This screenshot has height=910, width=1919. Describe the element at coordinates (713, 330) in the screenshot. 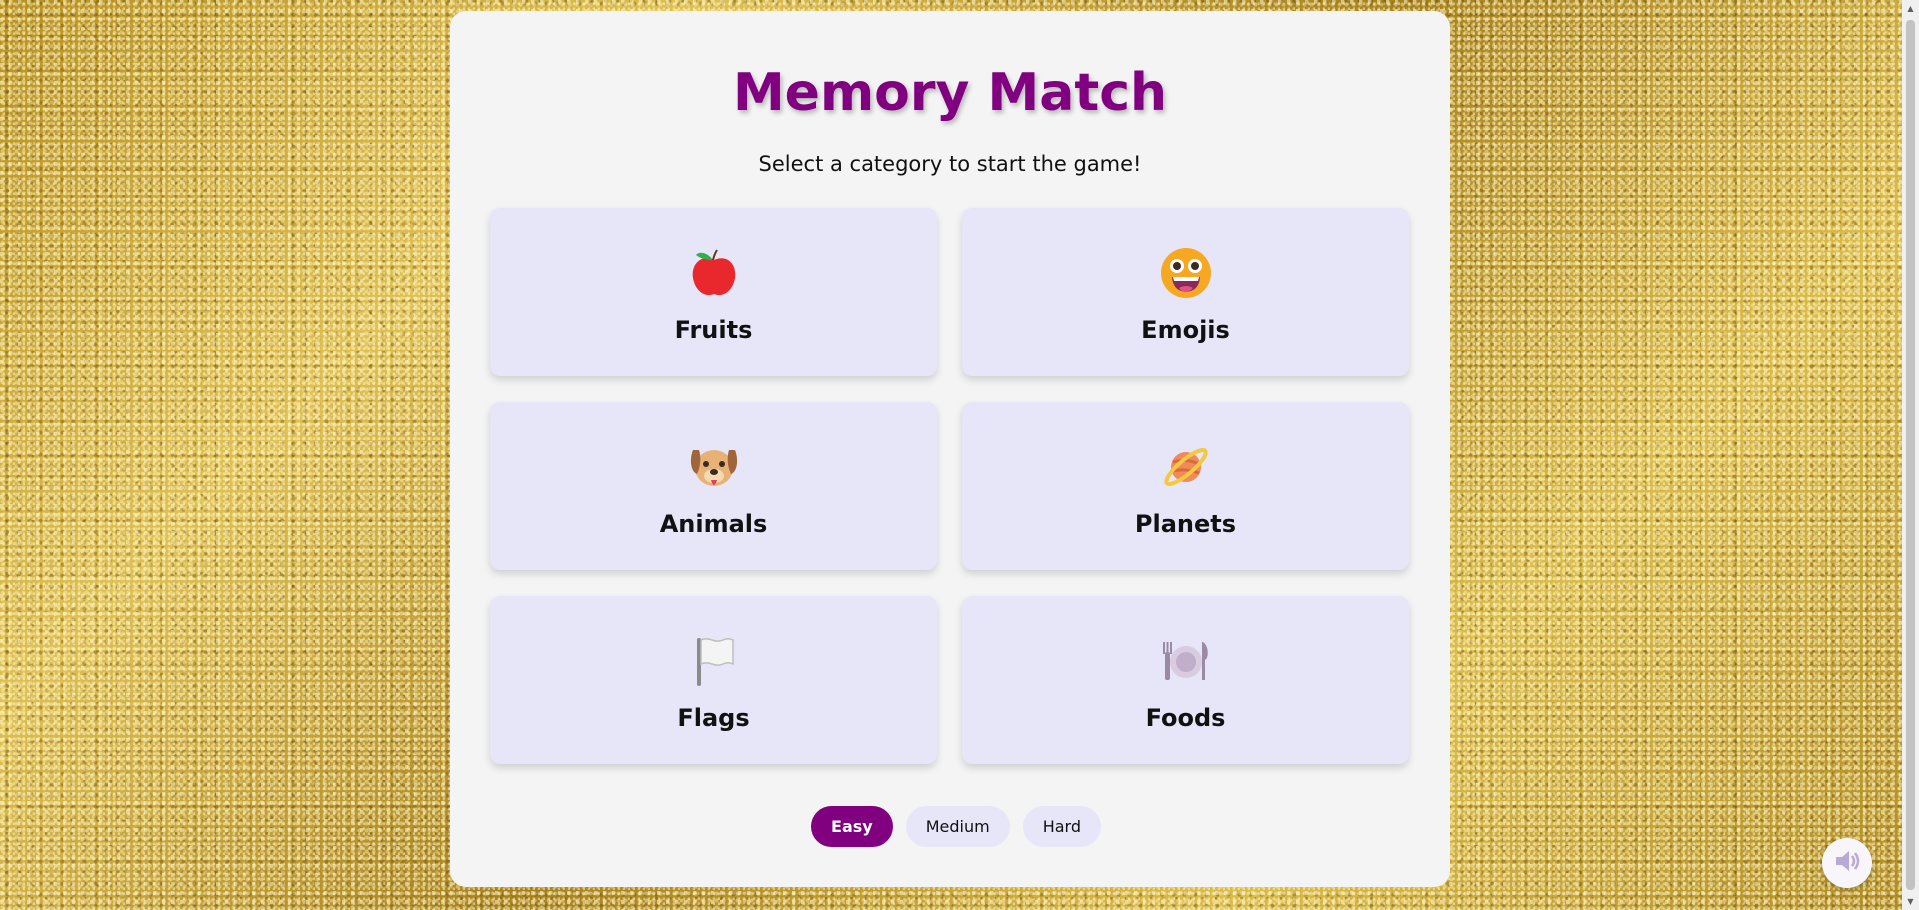

I see `category-label: Fruits` at that location.